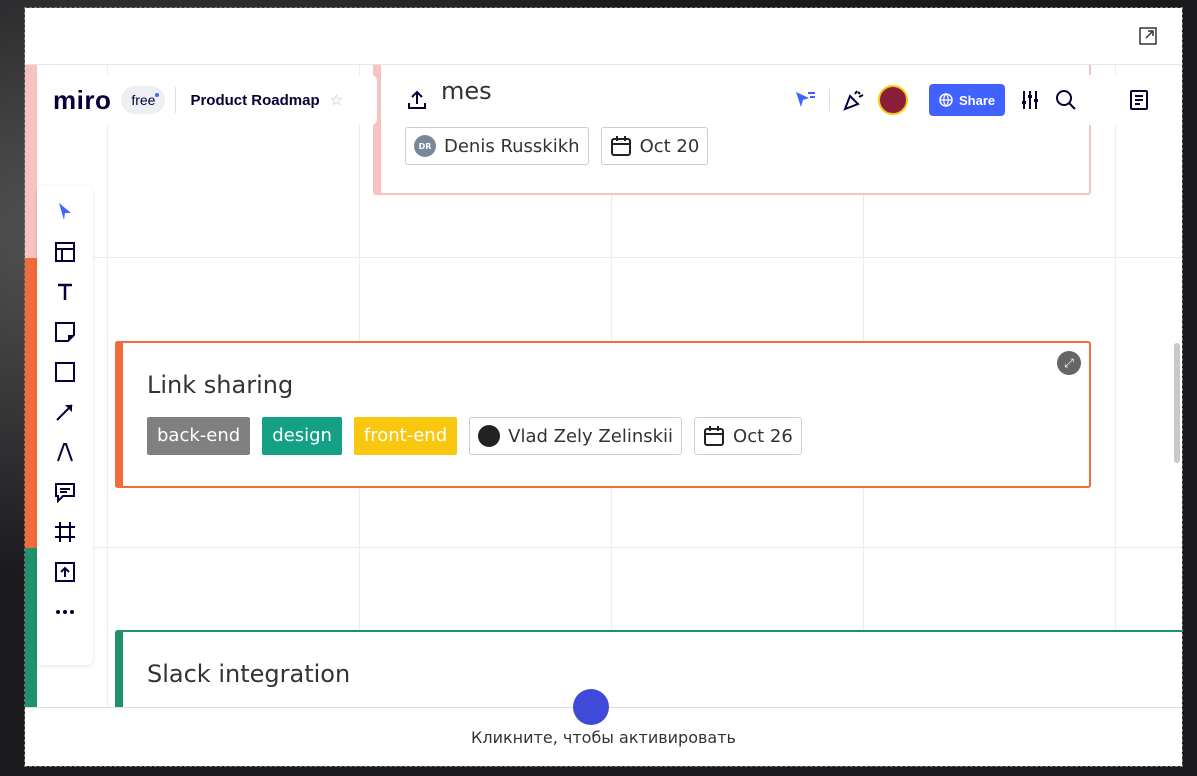  Describe the element at coordinates (1008, 100) in the screenshot. I see `share-group: Share` at that location.